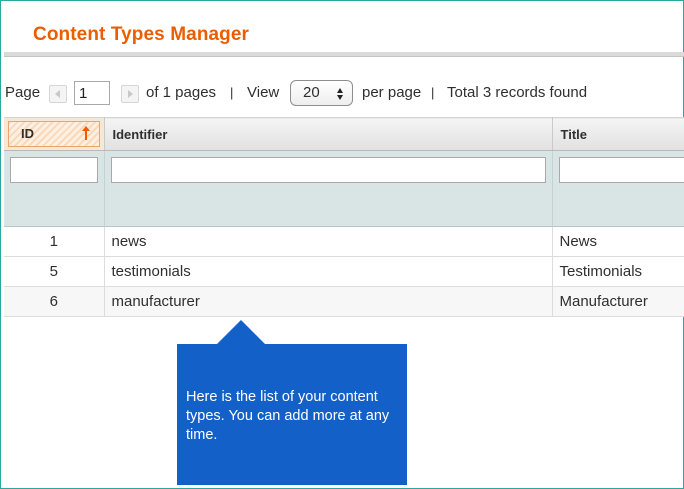 The height and width of the screenshot is (489, 684). Describe the element at coordinates (311, 92) in the screenshot. I see `per-page-value: 20` at that location.